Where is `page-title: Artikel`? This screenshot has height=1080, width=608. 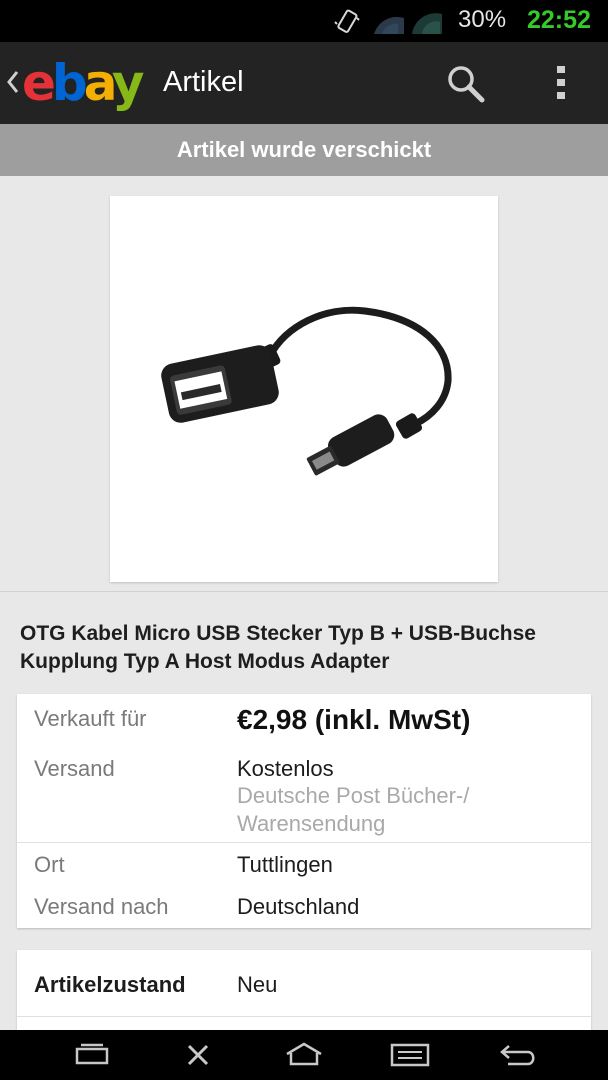 page-title: Artikel is located at coordinates (203, 82).